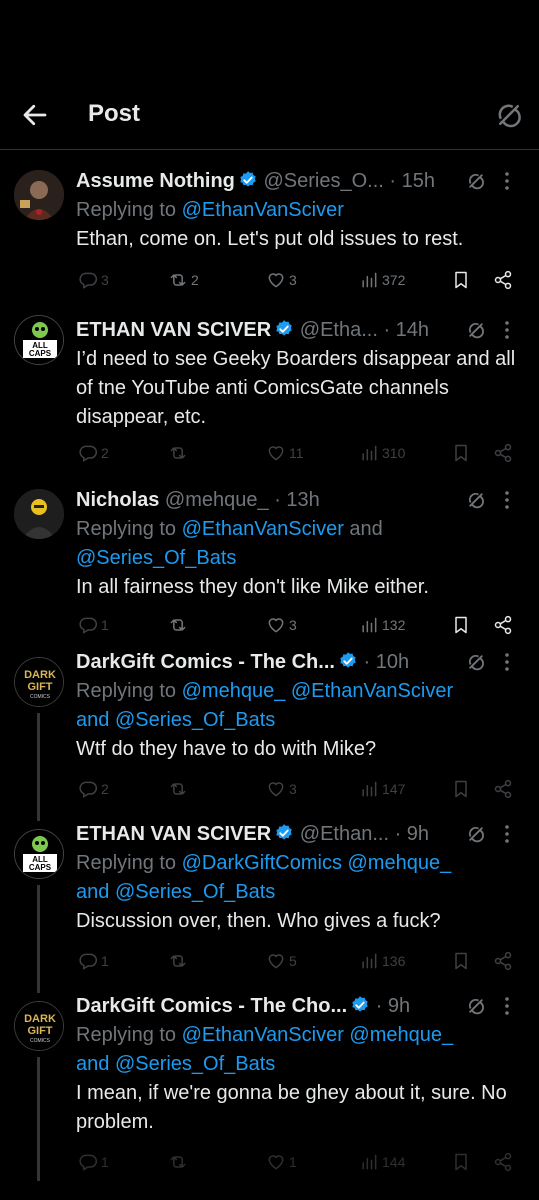 The height and width of the screenshot is (1200, 539). What do you see at coordinates (93, 280) in the screenshot?
I see `reply-button: 3` at bounding box center [93, 280].